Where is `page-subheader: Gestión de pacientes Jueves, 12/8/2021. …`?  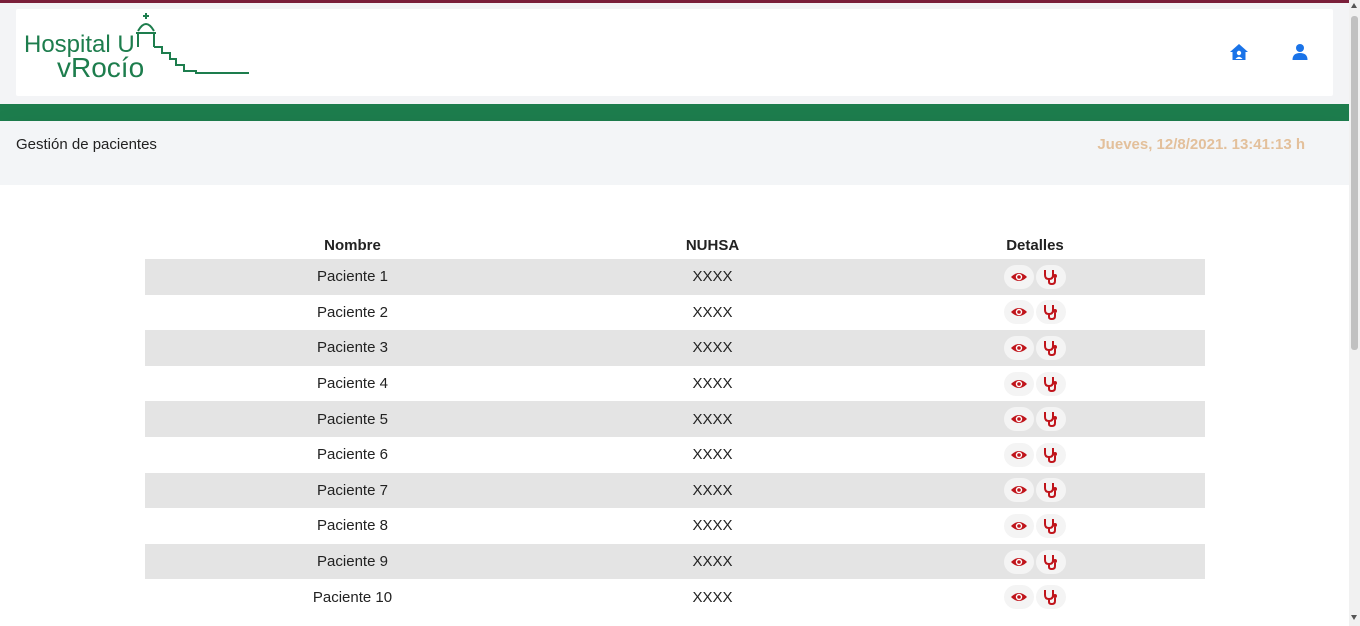
page-subheader: Gestión de pacientes Jueves, 12/8/2021. … is located at coordinates (674, 153).